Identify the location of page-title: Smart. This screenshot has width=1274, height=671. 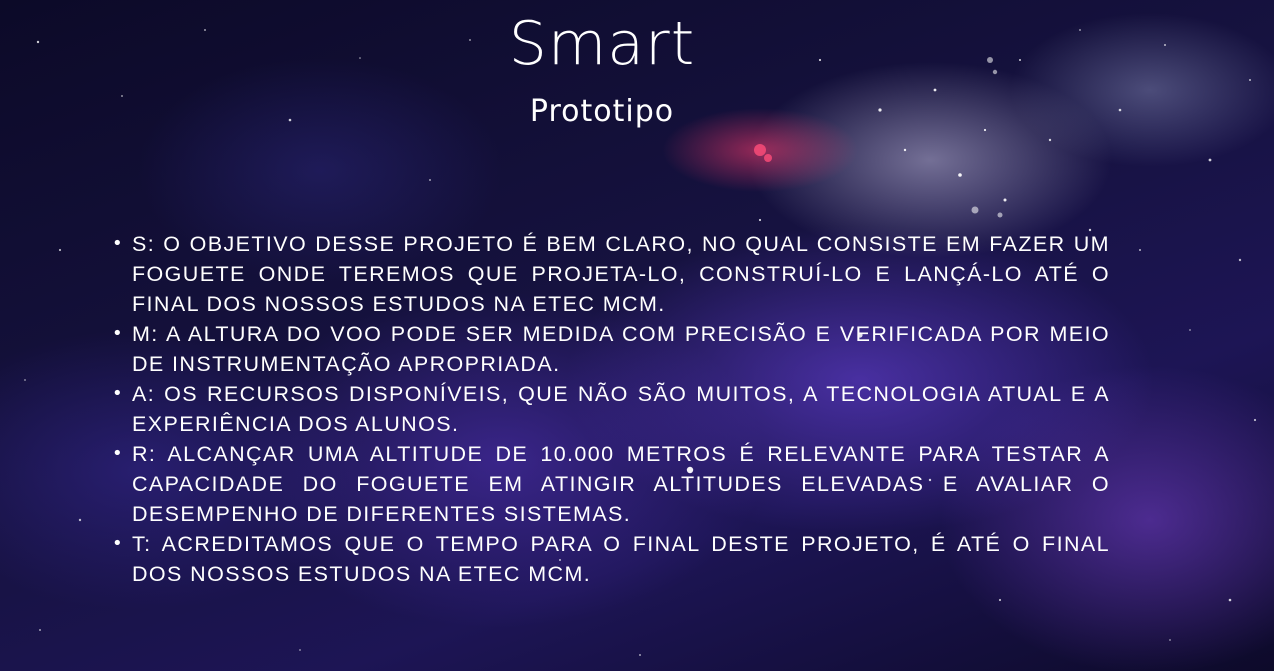
(602, 44).